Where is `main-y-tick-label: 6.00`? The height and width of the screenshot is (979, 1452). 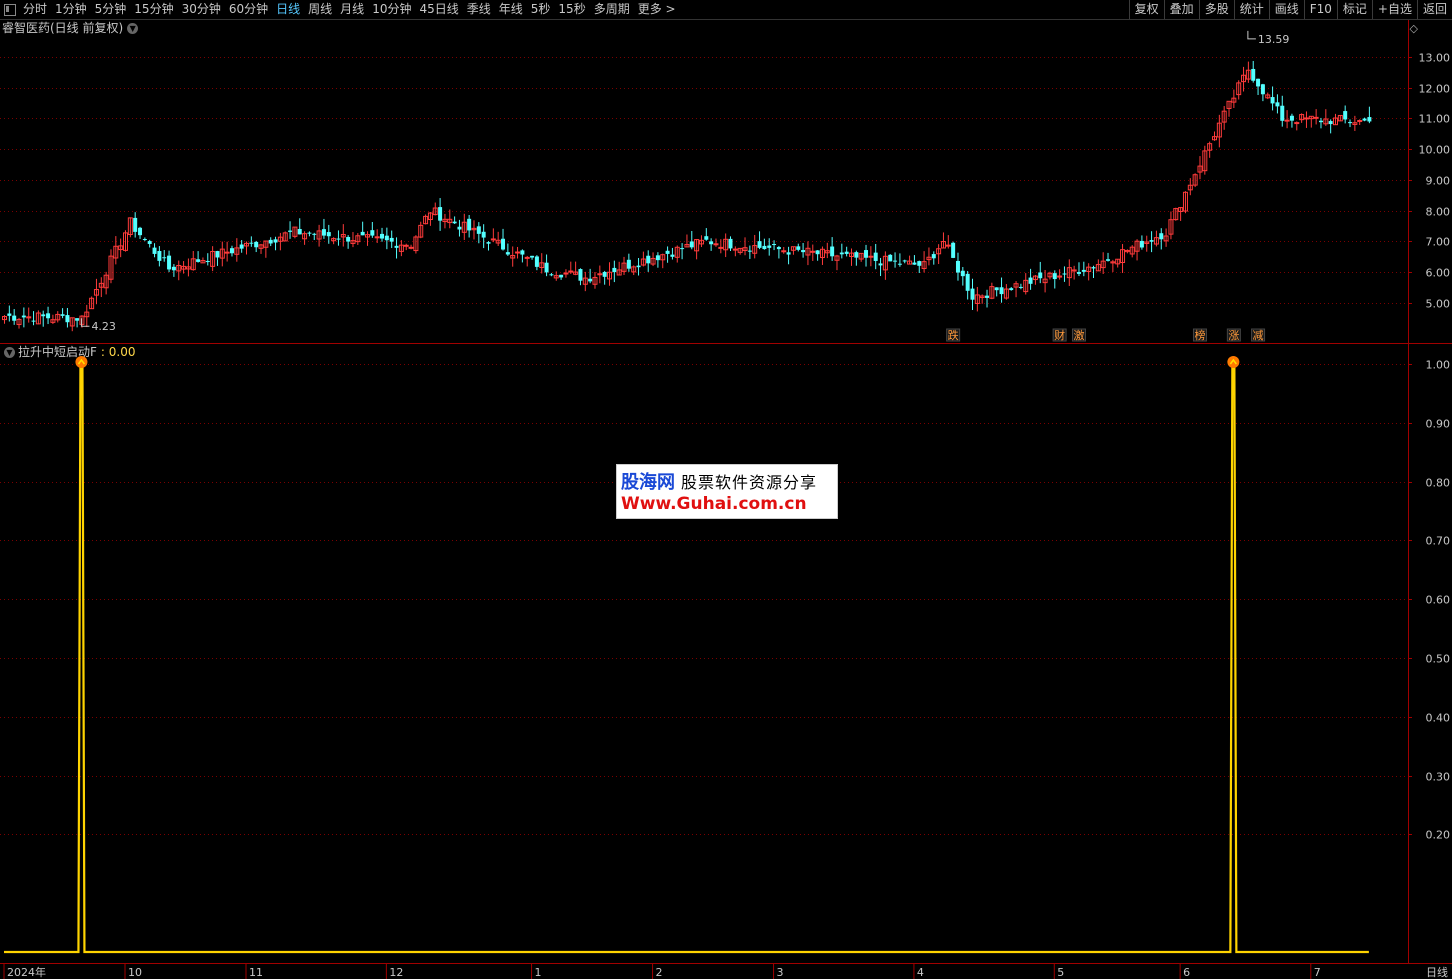 main-y-tick-label: 6.00 is located at coordinates (1438, 273).